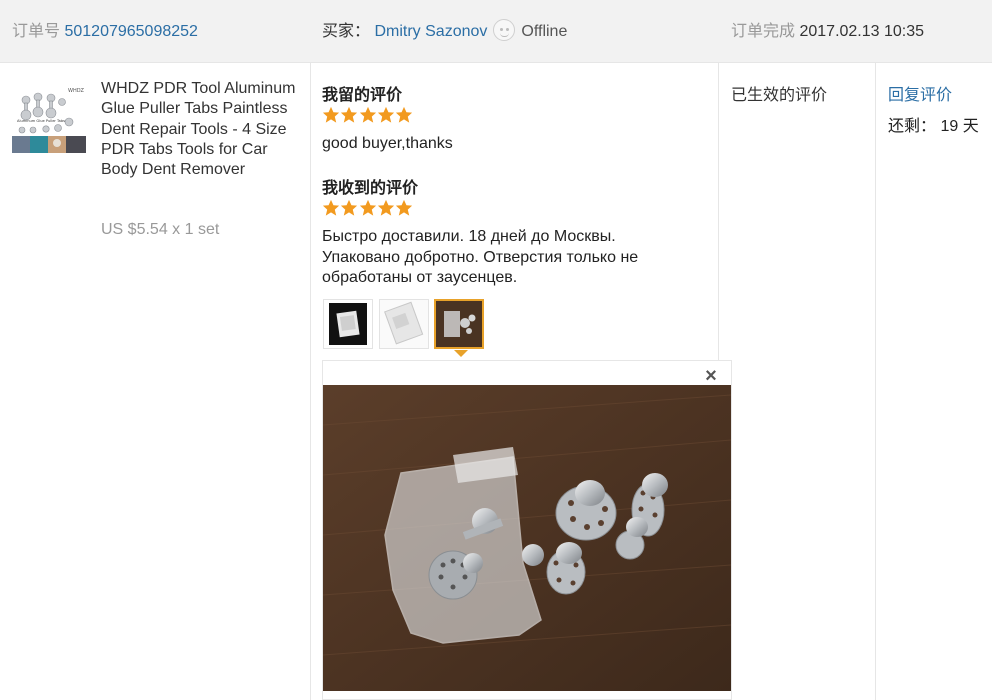 The height and width of the screenshot is (700, 992). What do you see at coordinates (779, 95) in the screenshot?
I see `effective-review-label: 已生效的评价` at bounding box center [779, 95].